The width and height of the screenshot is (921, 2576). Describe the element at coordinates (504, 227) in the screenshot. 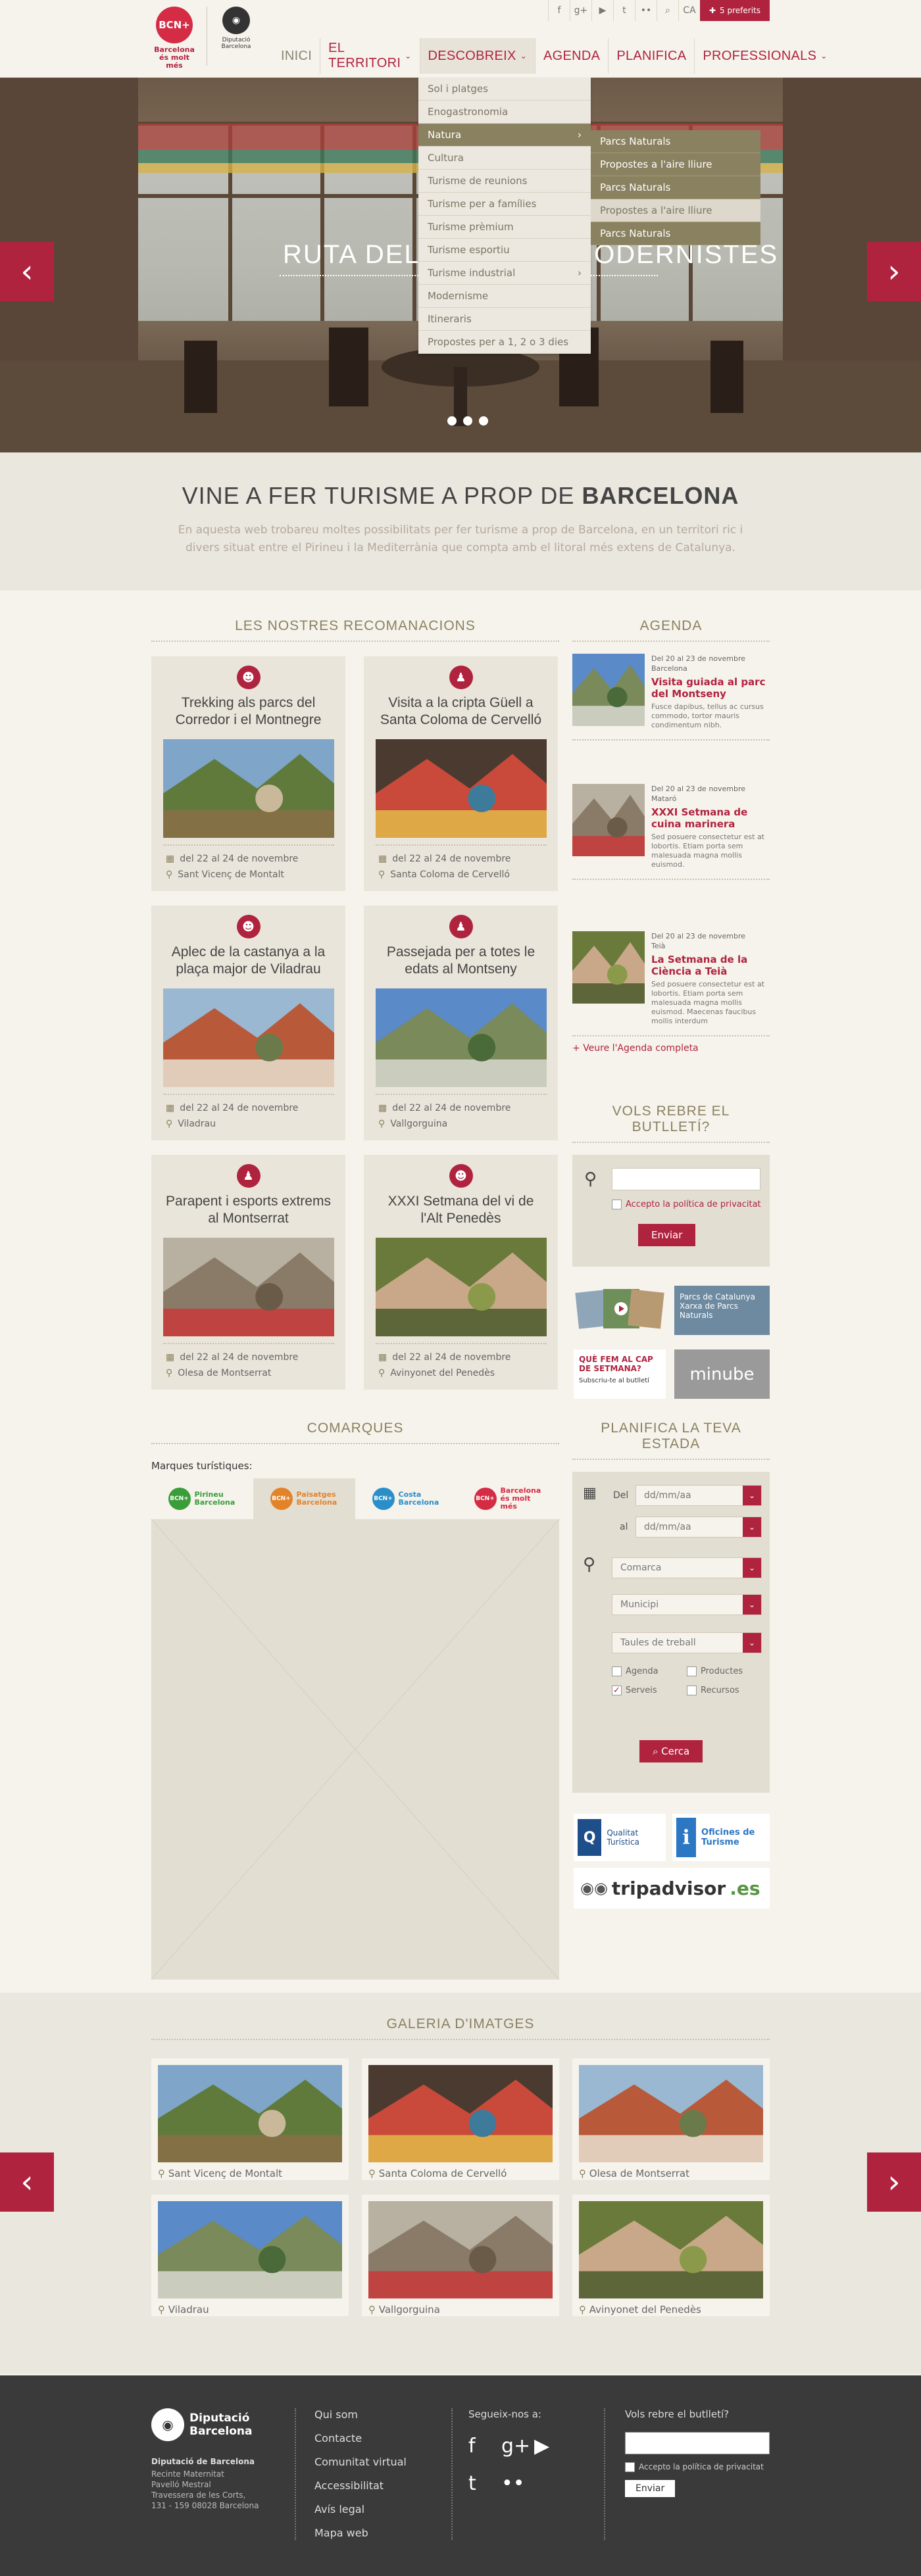

I see `dropdown-item: Turisme prèmium` at that location.